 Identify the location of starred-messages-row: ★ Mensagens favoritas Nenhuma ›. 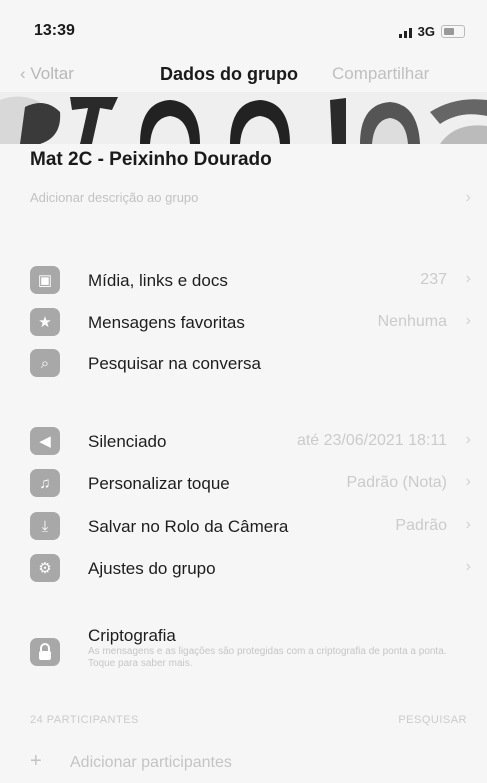
(243, 323).